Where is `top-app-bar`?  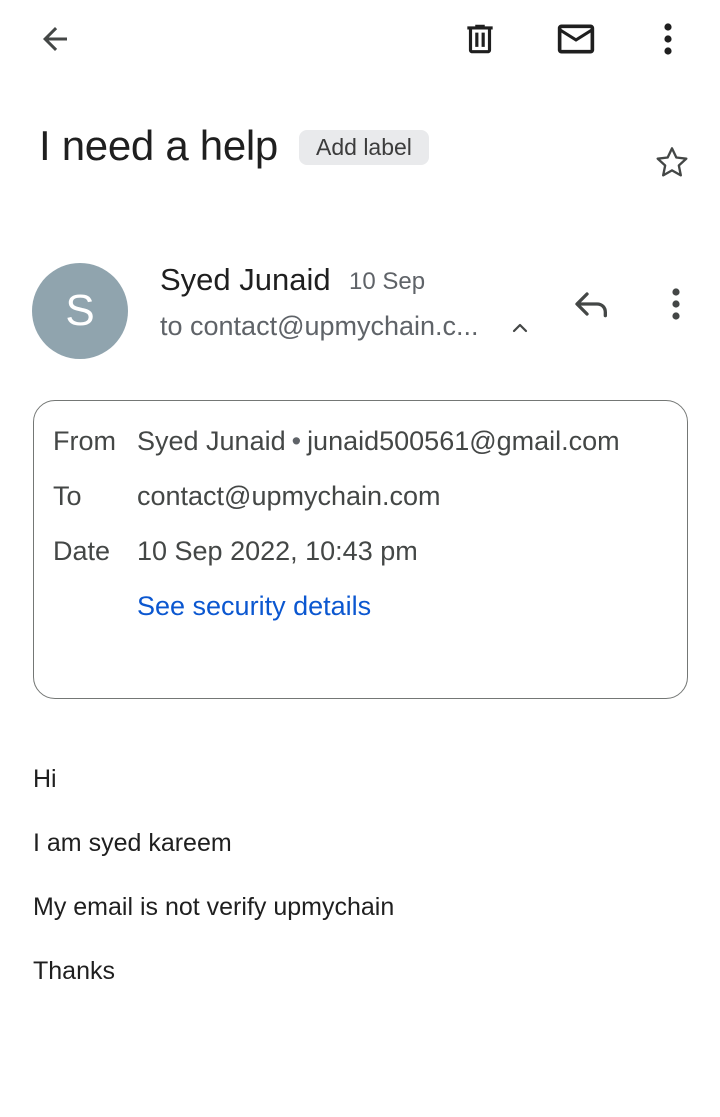 top-app-bar is located at coordinates (360, 40).